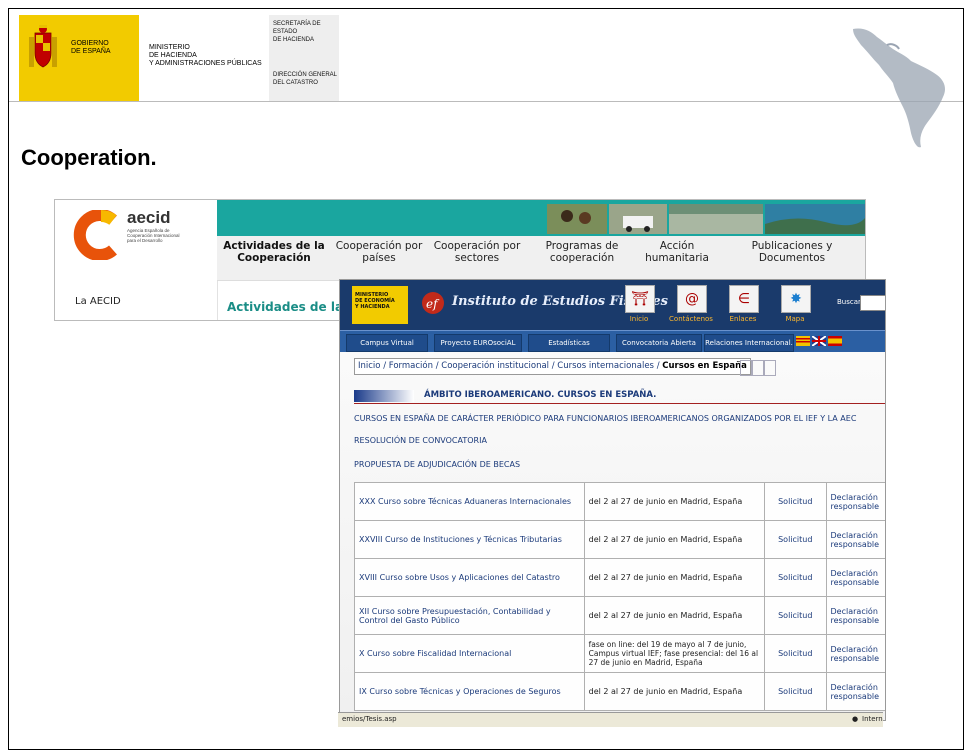 The width and height of the screenshot is (970, 750). I want to click on aecid-menu-paises: Cooperación por países, so click(379, 252).